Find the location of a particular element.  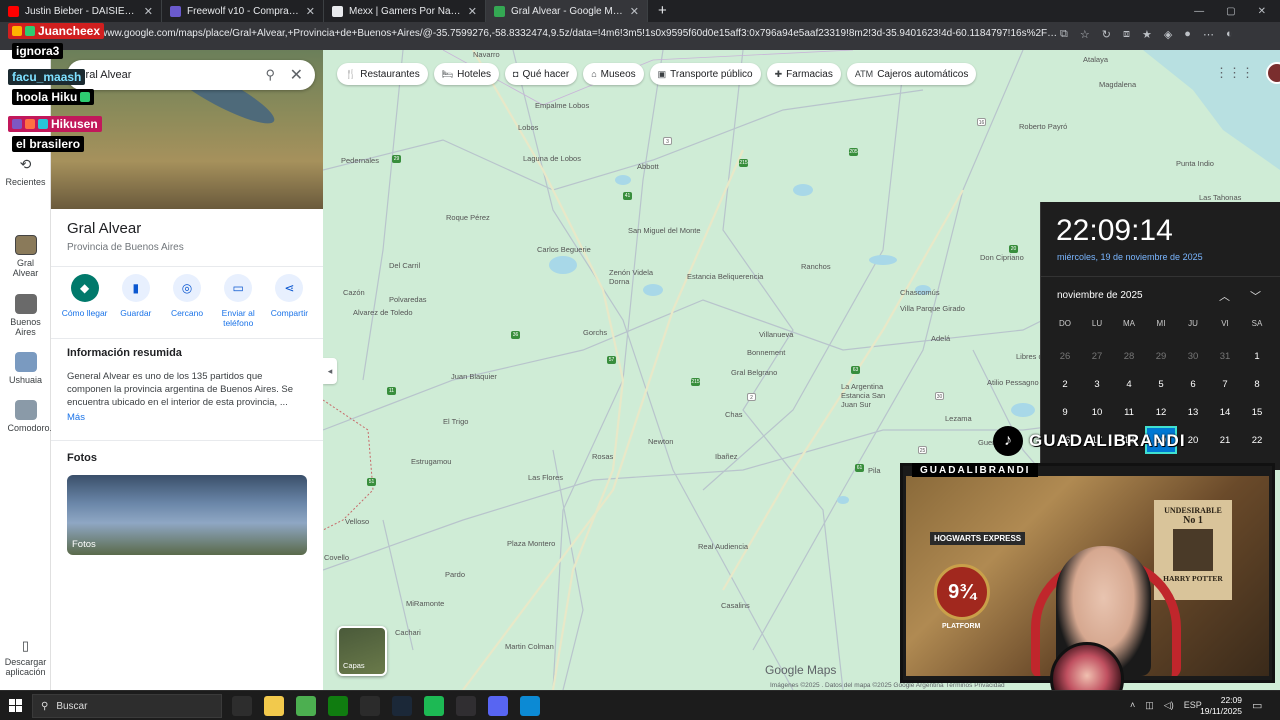

town-label: Carlos Beguerie is located at coordinates (564, 249).